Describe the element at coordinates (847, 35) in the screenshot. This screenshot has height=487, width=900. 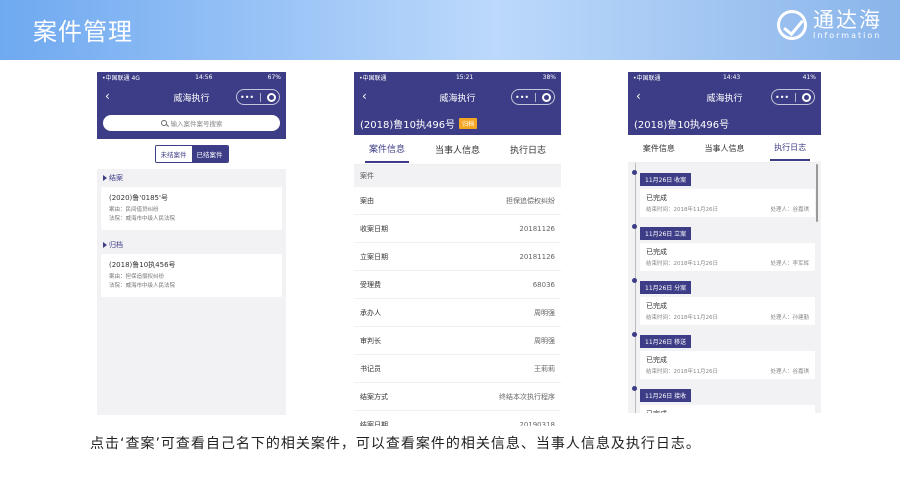
I see `brand-subtitle: Information` at that location.